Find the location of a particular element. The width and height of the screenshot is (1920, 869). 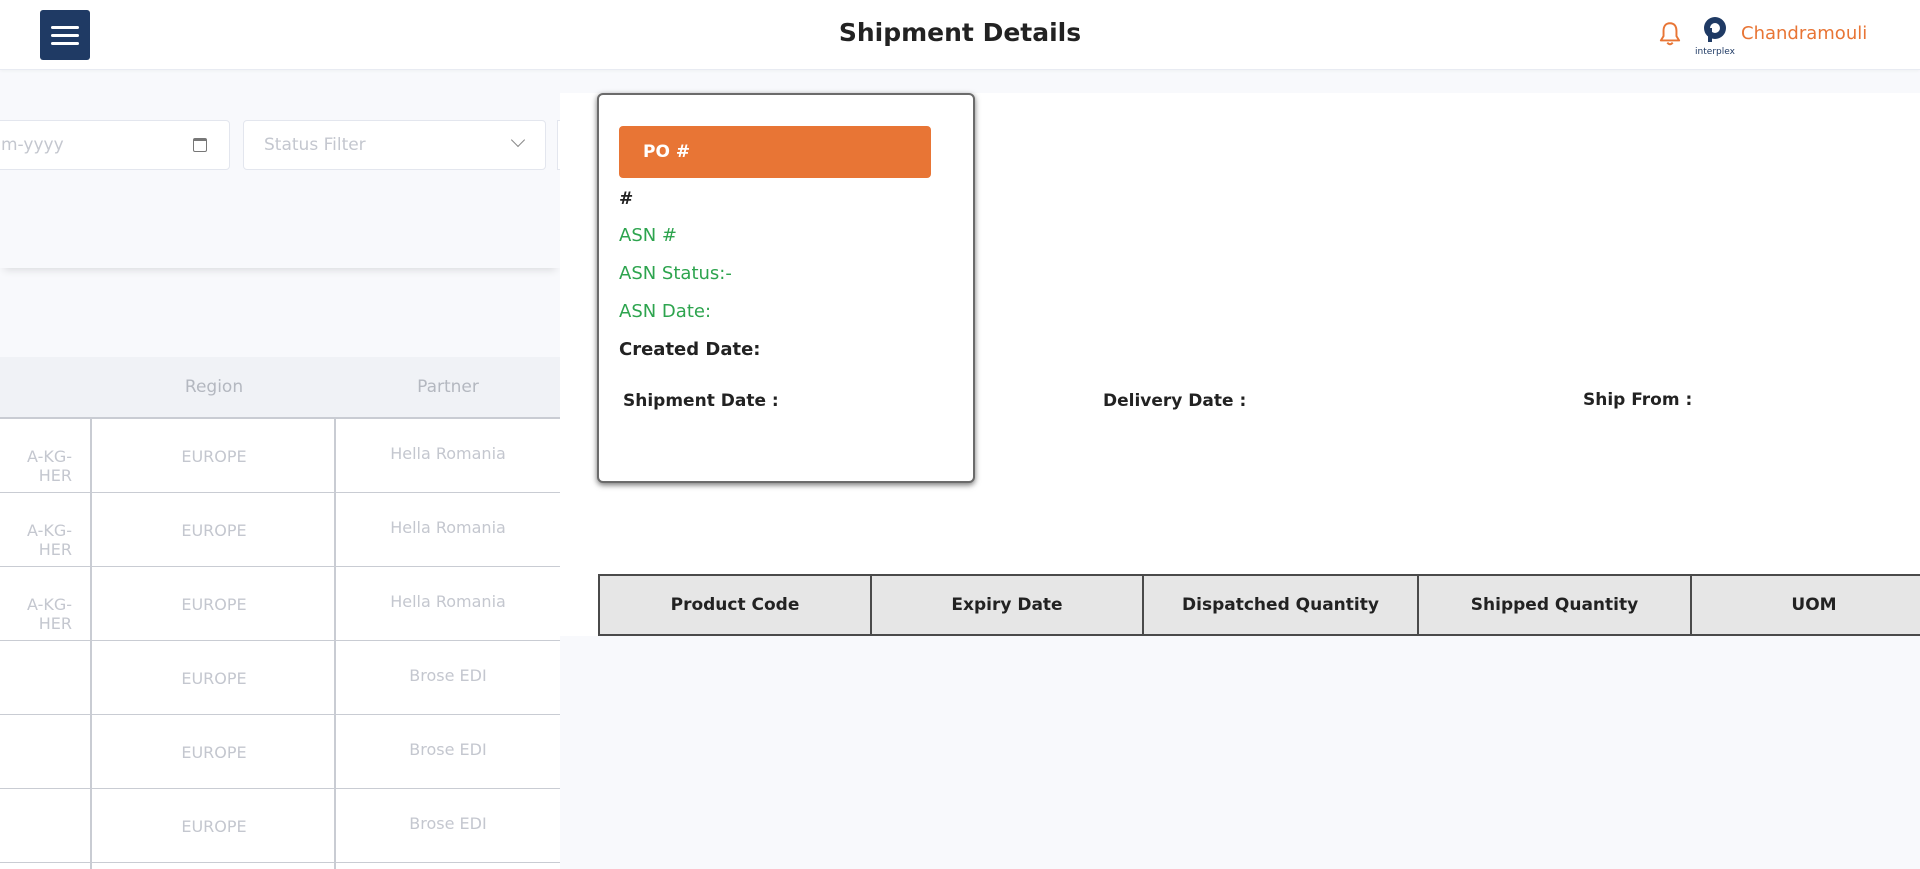

company-logo: interplex is located at coordinates (1715, 34).